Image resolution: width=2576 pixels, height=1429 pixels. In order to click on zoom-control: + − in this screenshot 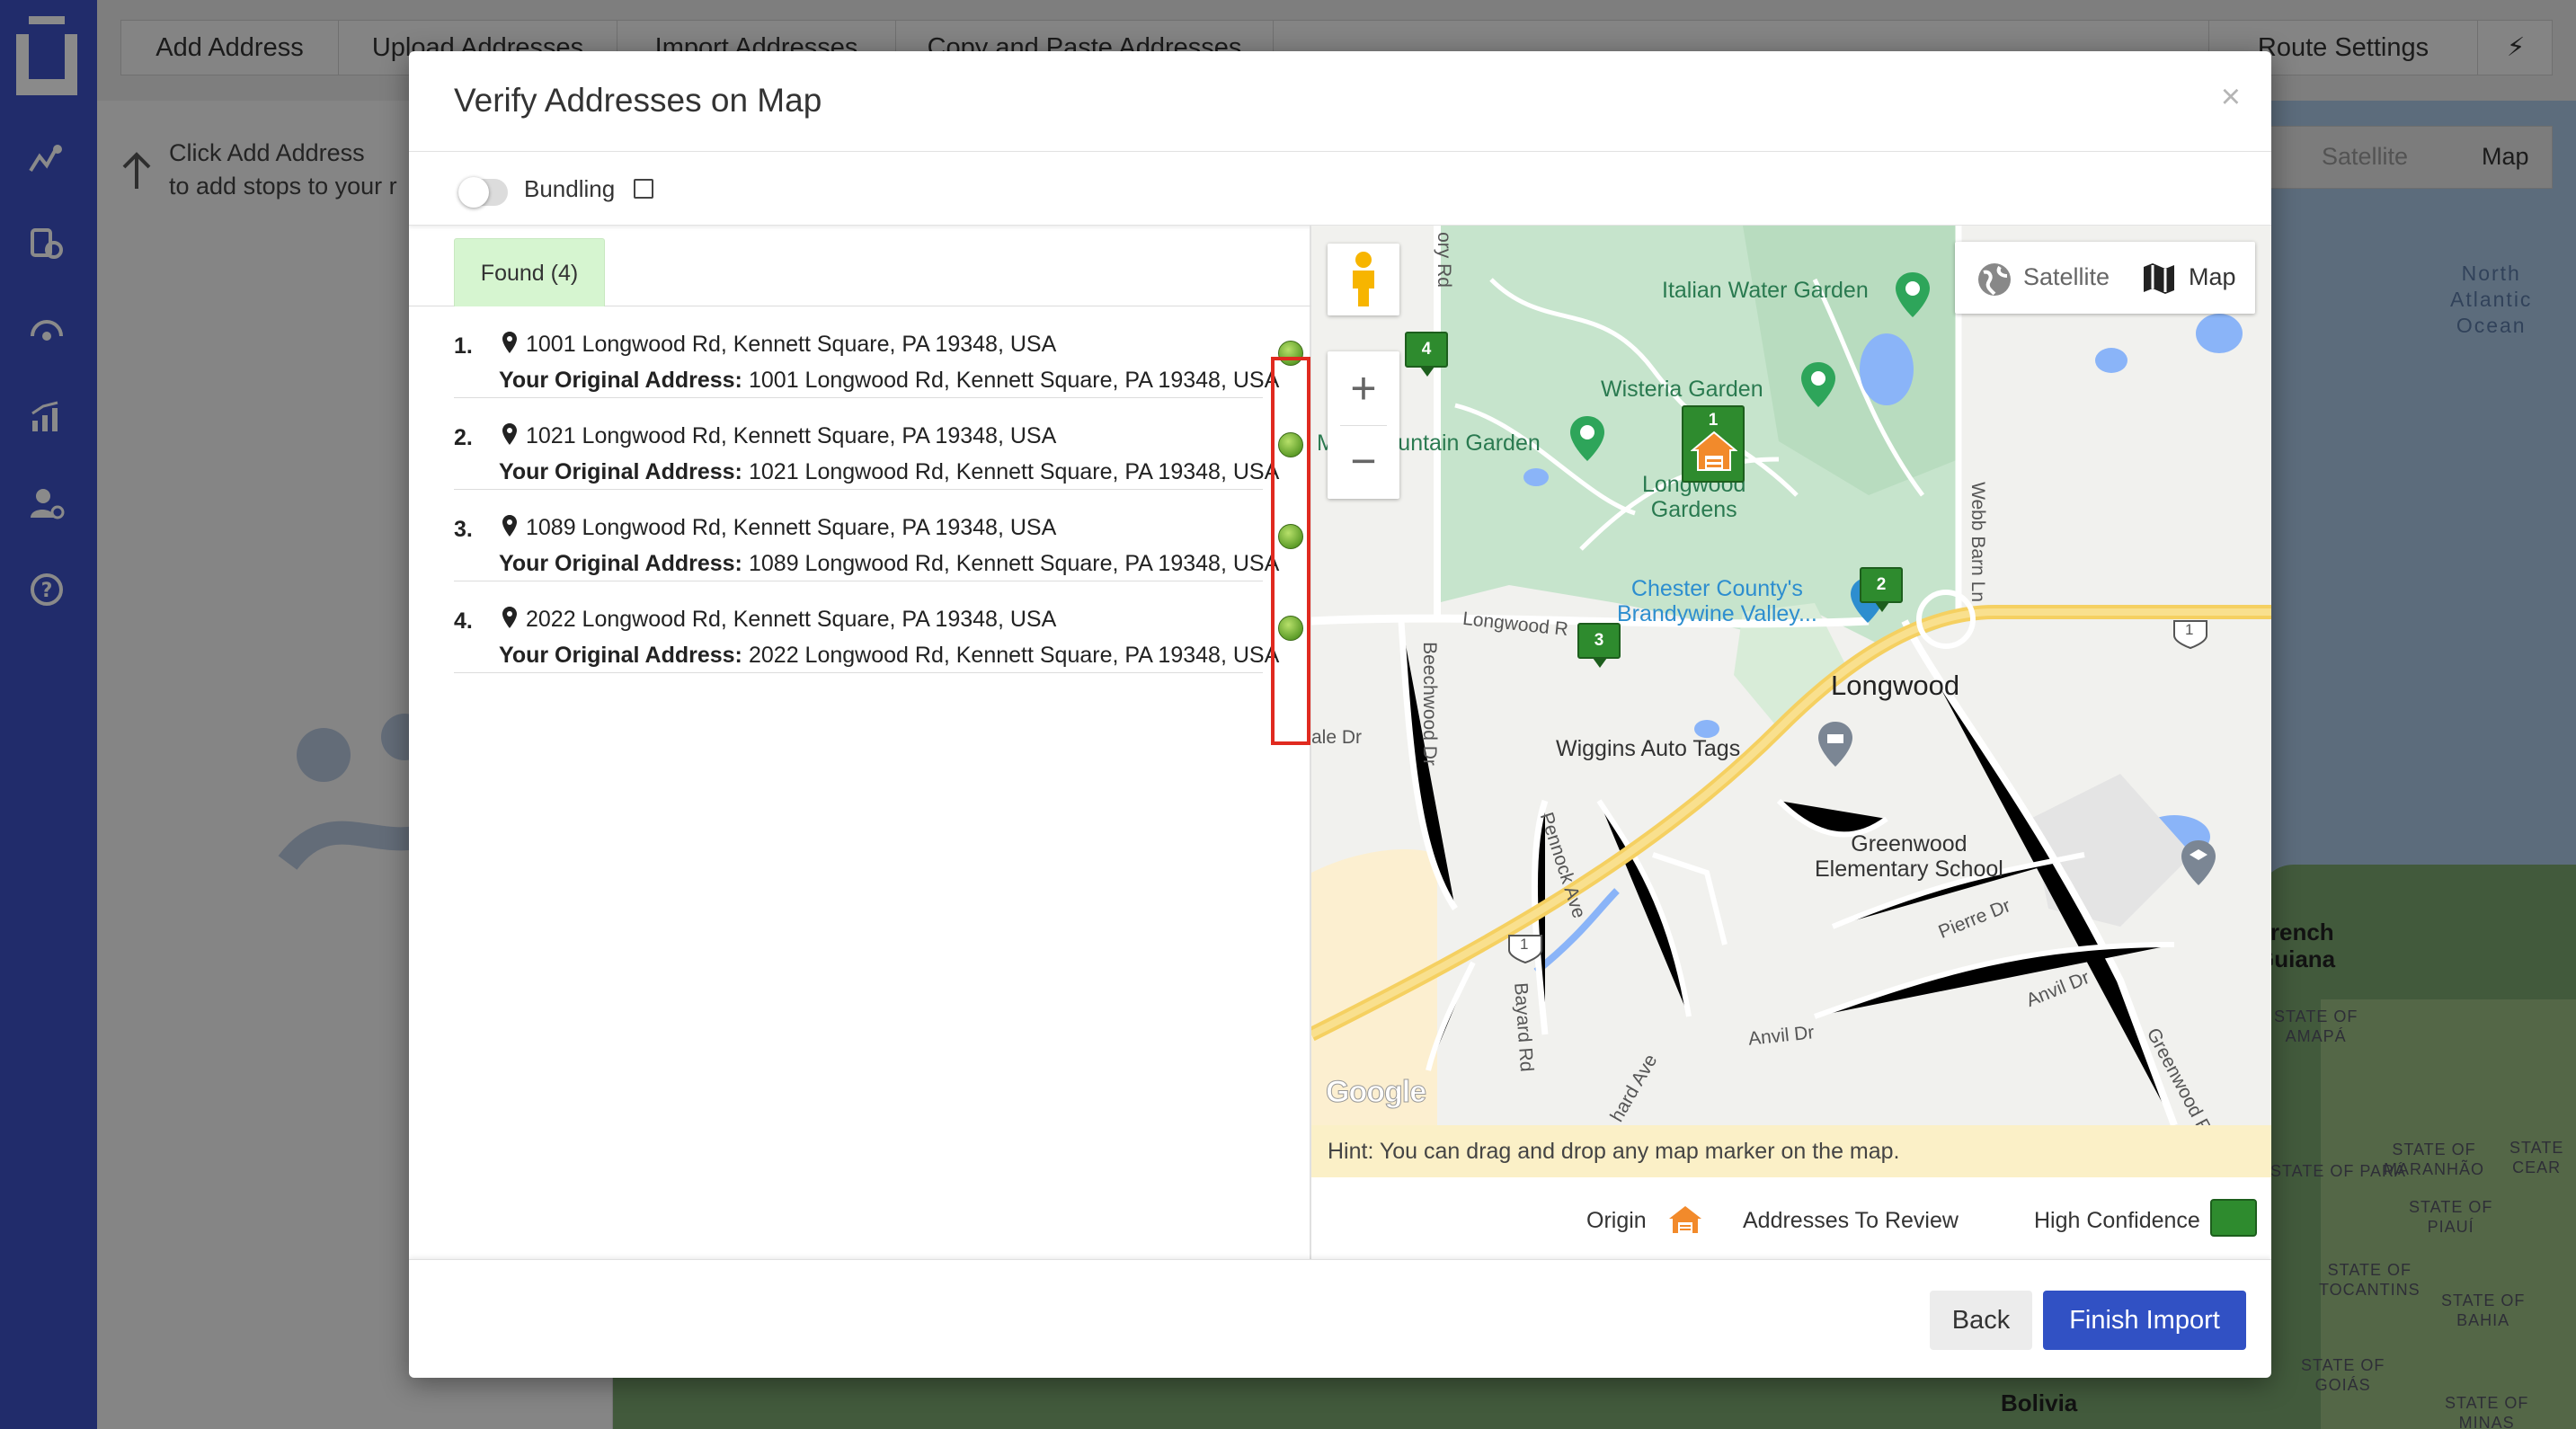, I will do `click(1363, 425)`.